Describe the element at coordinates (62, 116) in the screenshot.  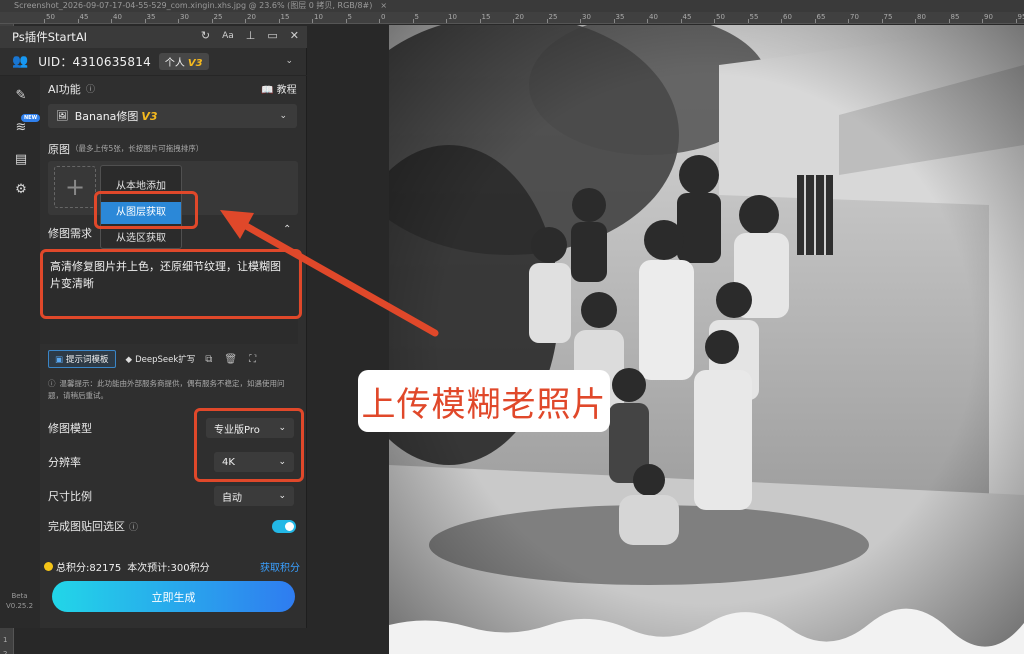
I see `image-icon: 🖼` at that location.